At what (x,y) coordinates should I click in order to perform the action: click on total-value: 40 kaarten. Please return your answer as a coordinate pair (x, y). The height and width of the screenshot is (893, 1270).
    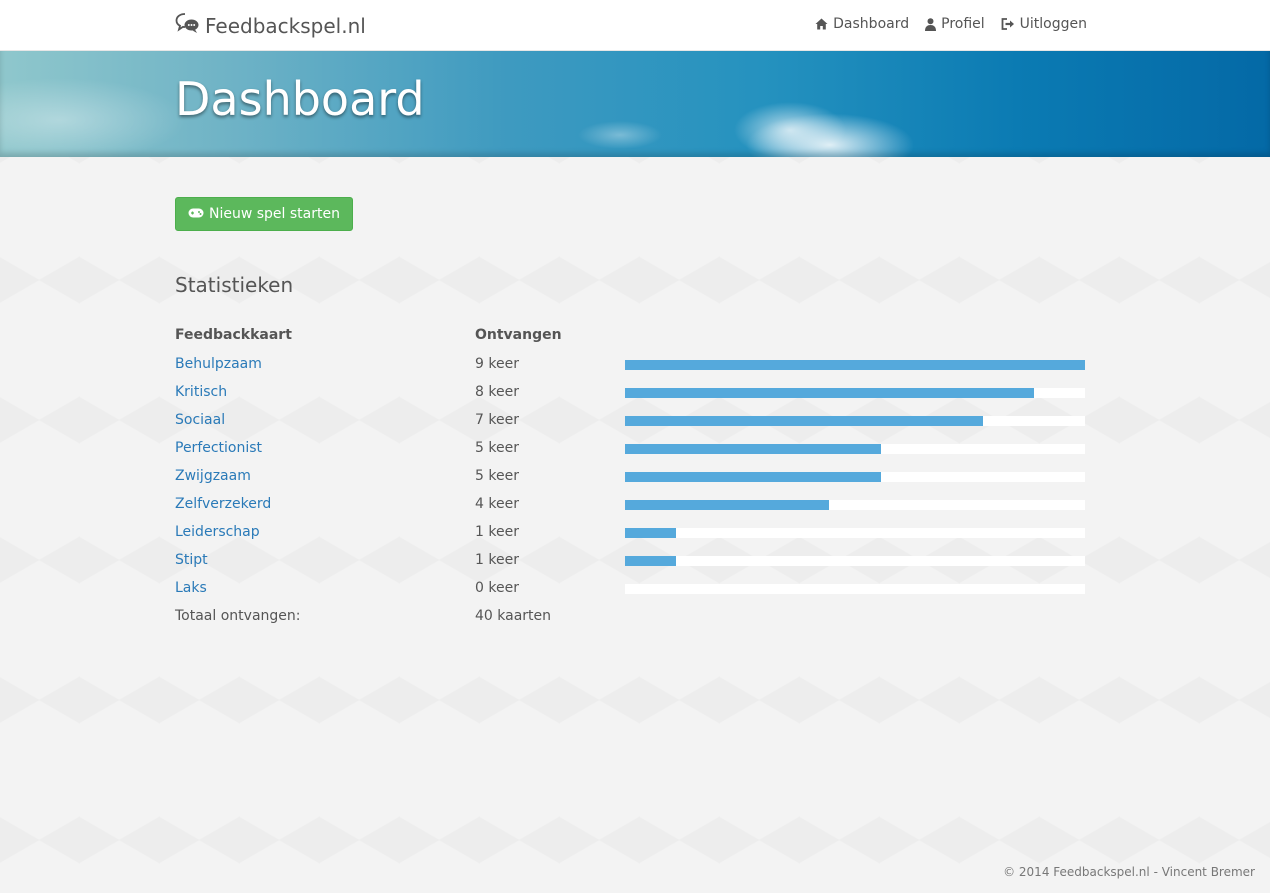
    Looking at the image, I should click on (513, 616).